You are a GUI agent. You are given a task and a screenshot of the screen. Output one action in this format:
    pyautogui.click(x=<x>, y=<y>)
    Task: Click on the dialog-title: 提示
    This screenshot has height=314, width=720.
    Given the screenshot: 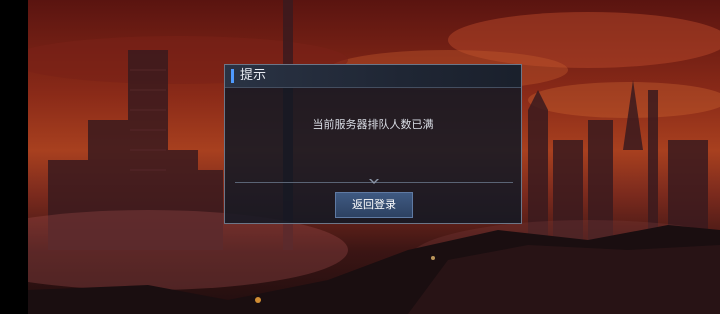 What is the action you would take?
    pyautogui.click(x=253, y=75)
    